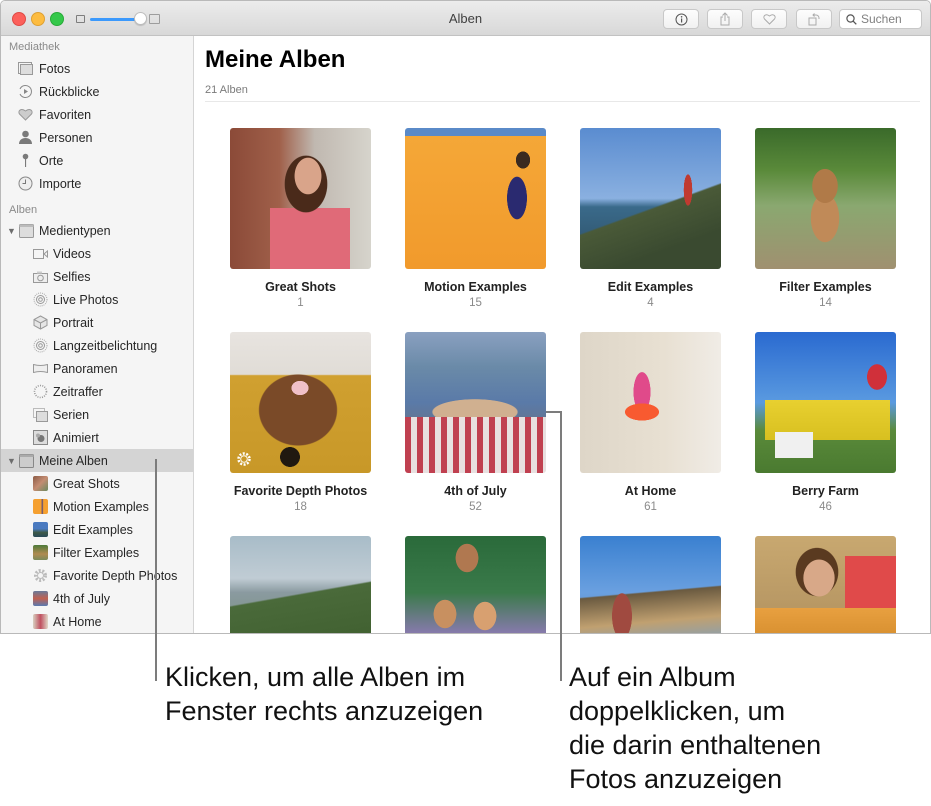 Image resolution: width=931 pixels, height=806 pixels. What do you see at coordinates (97, 91) in the screenshot?
I see `sidebar-item-rueckblicke: Rückblicke` at bounding box center [97, 91].